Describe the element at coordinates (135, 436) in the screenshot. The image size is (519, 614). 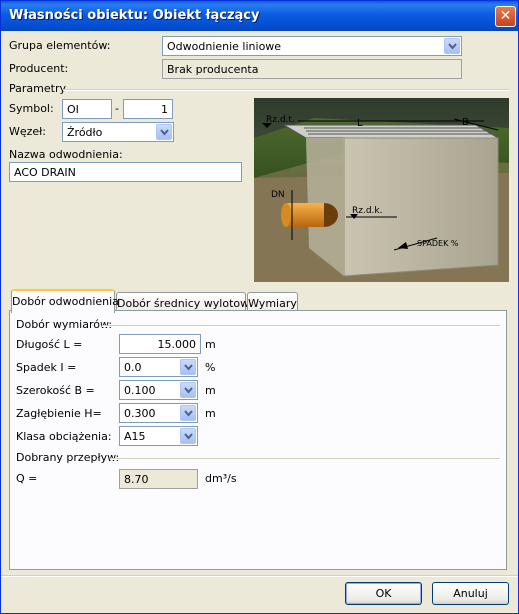
I see `klasa-value: A15` at that location.